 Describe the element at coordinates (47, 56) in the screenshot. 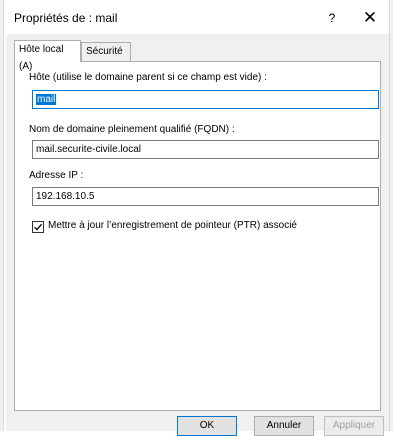

I see `tab-host-local: Hôte local (A)` at that location.